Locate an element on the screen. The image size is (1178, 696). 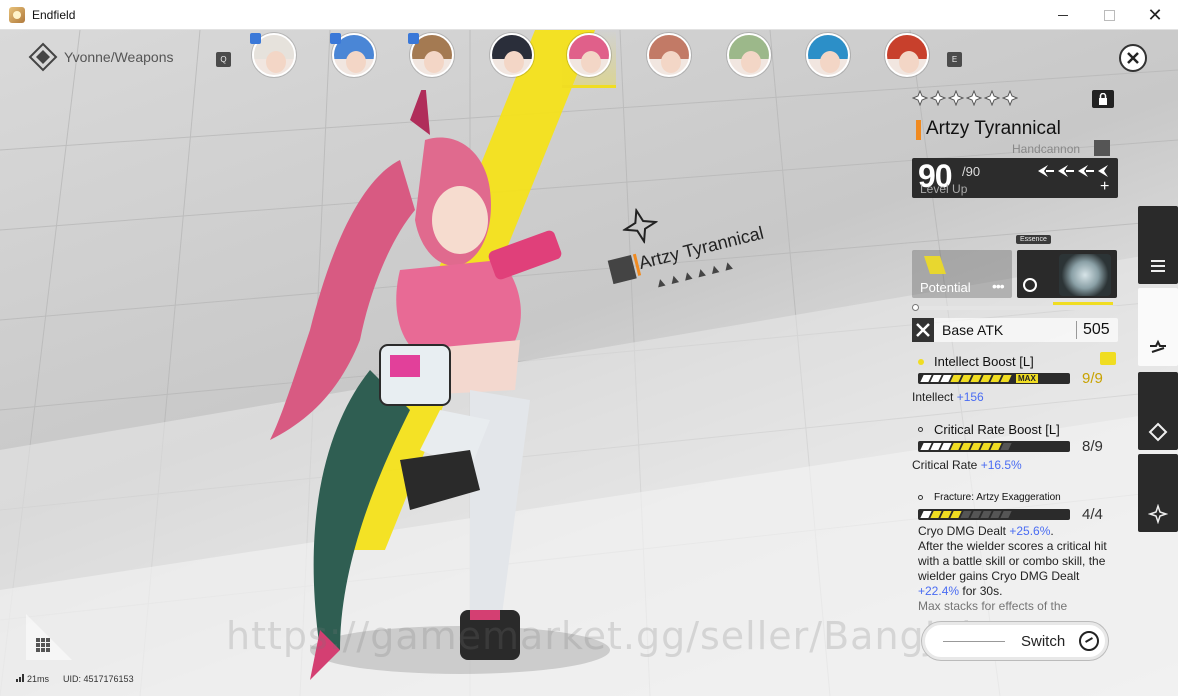
switch-label: Switch is located at coordinates (1043, 641).